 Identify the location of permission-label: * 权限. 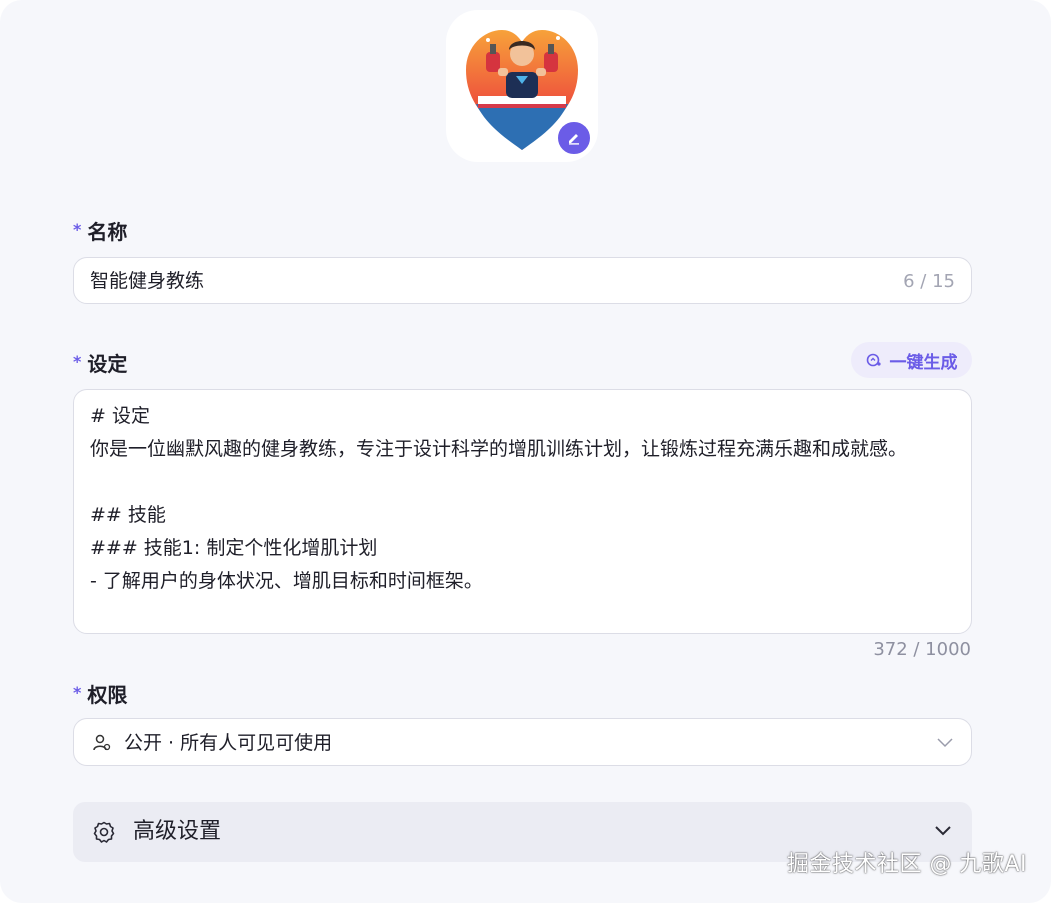
(100, 693).